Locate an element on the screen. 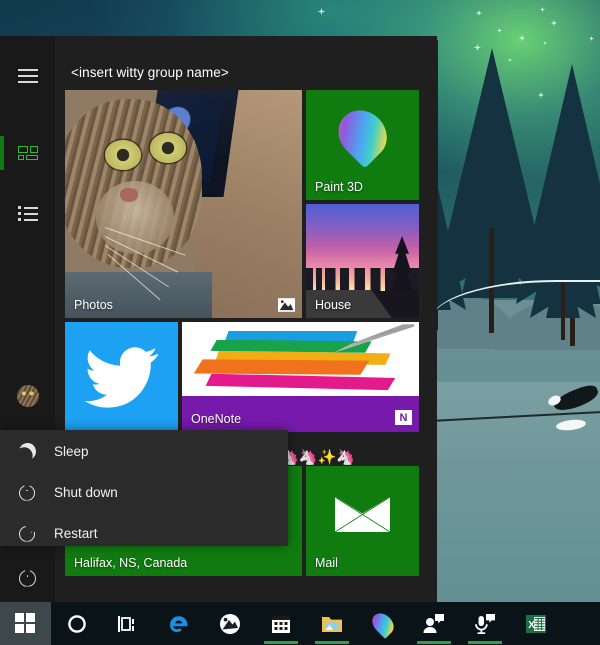 The image size is (600, 645). avatar is located at coordinates (27, 396).